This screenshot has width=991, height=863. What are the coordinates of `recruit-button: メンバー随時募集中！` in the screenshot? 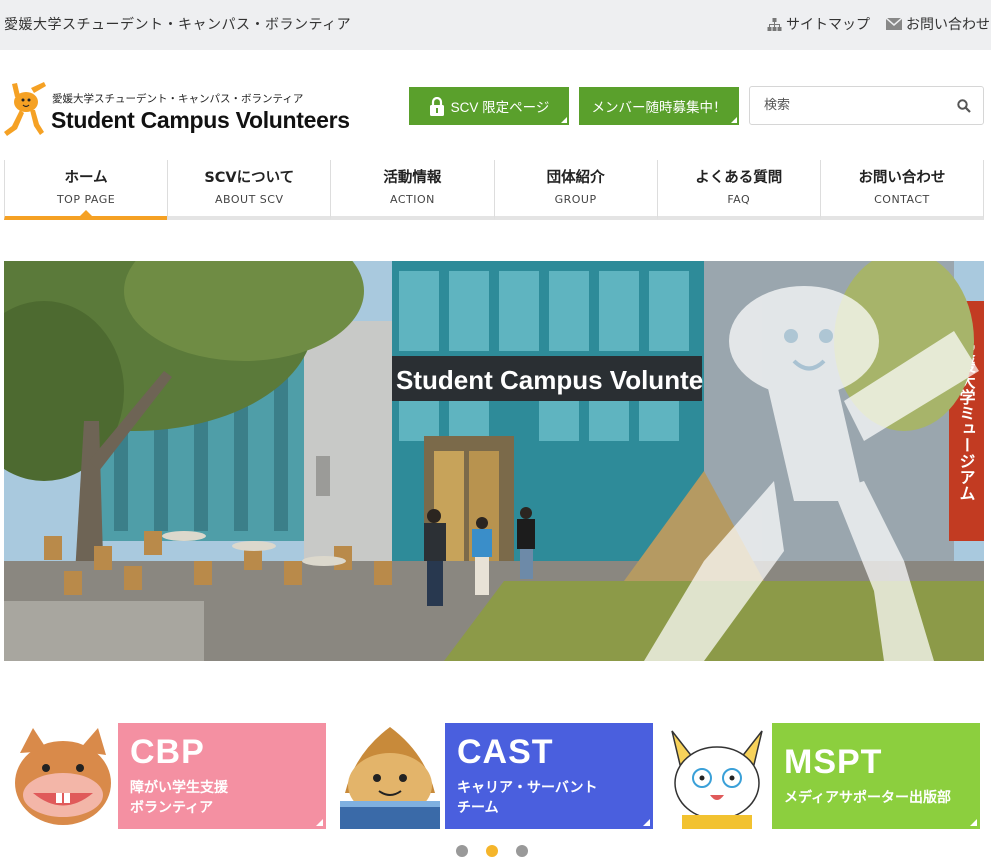 It's located at (659, 106).